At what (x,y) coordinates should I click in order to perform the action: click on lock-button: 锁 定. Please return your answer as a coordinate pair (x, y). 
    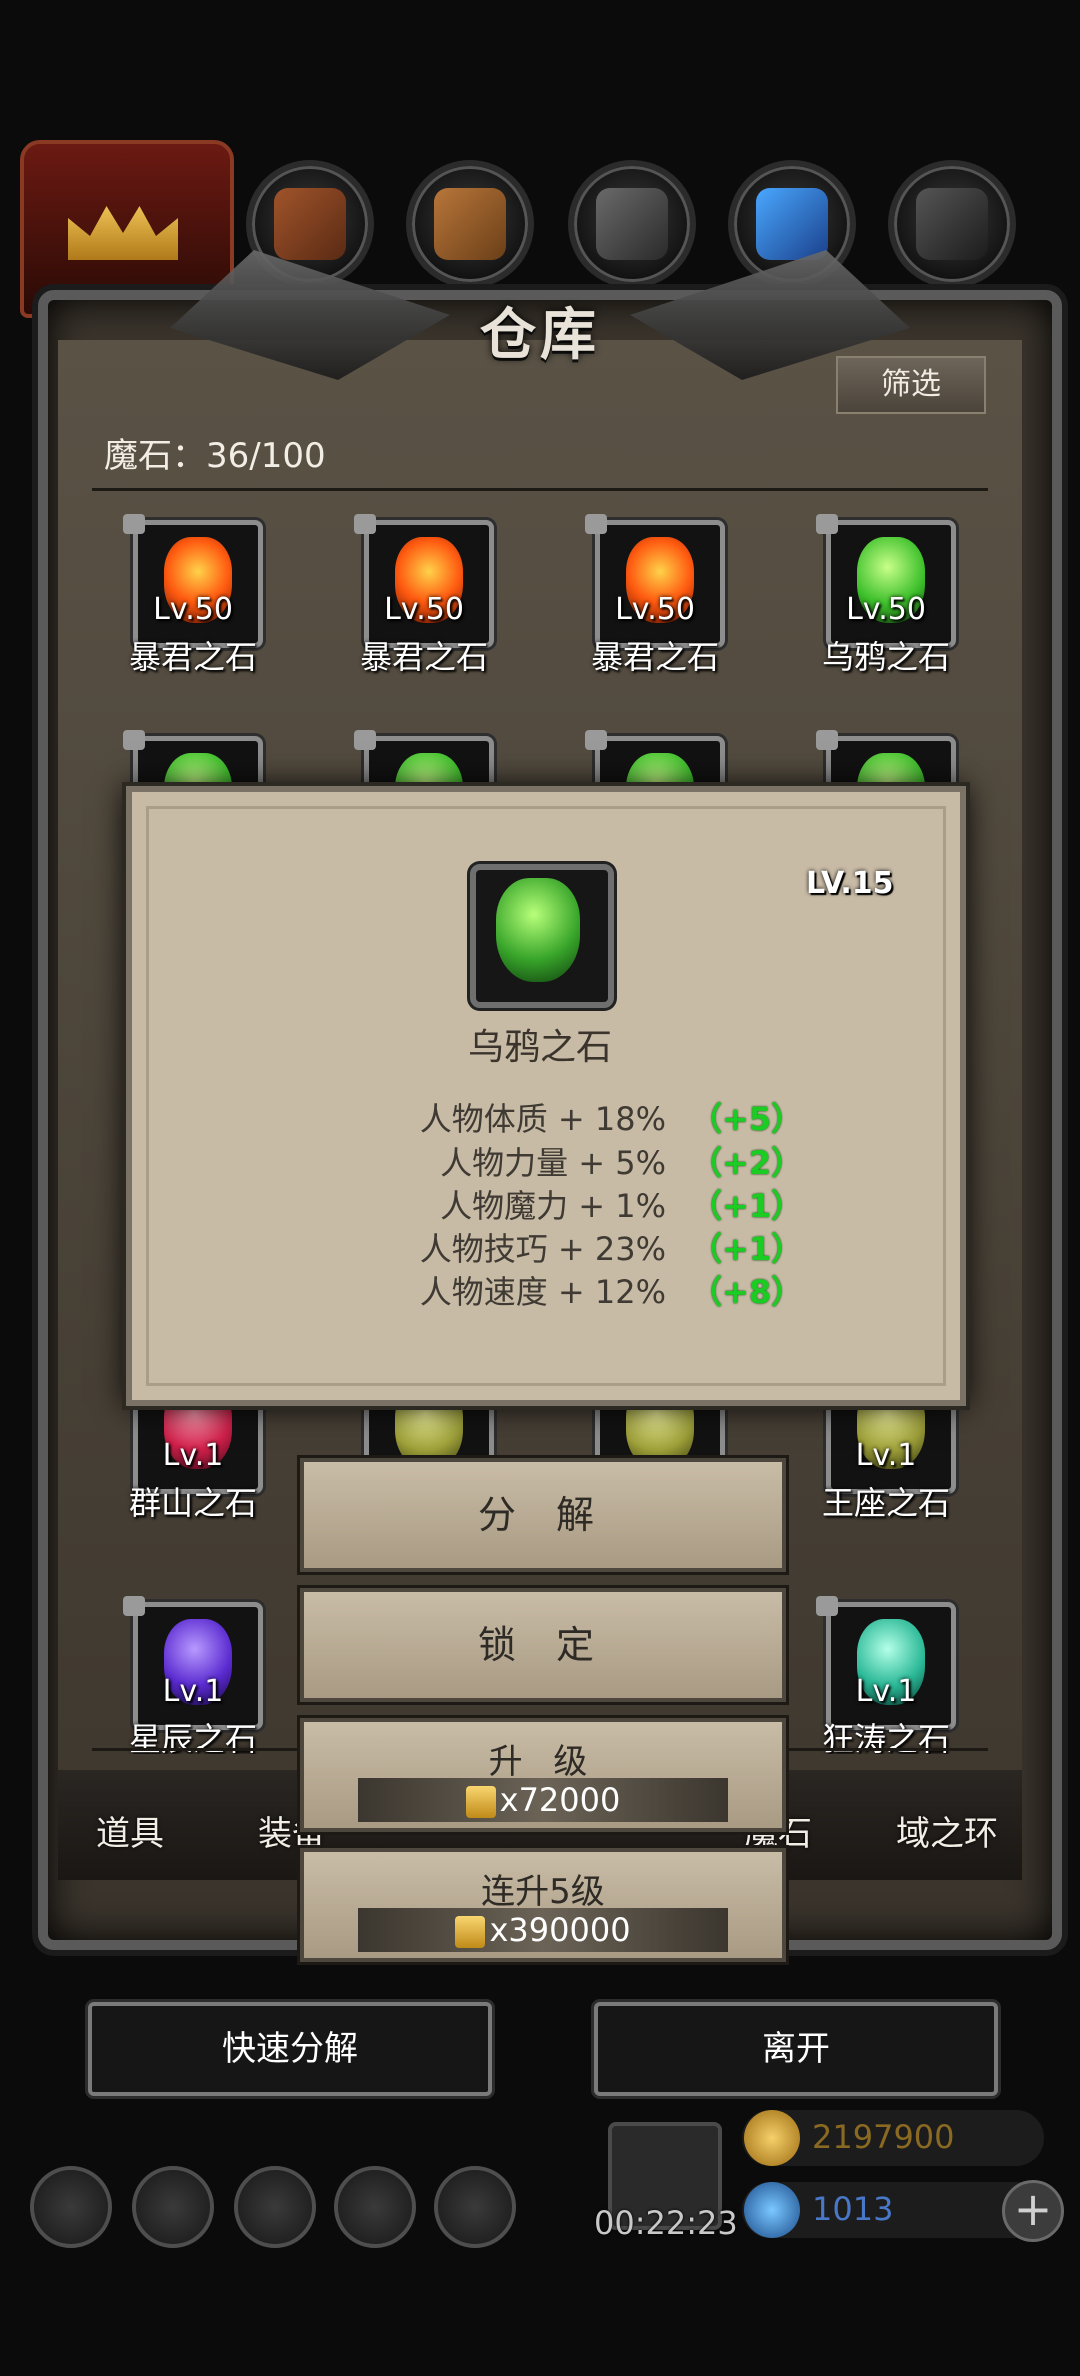
    Looking at the image, I should click on (543, 1645).